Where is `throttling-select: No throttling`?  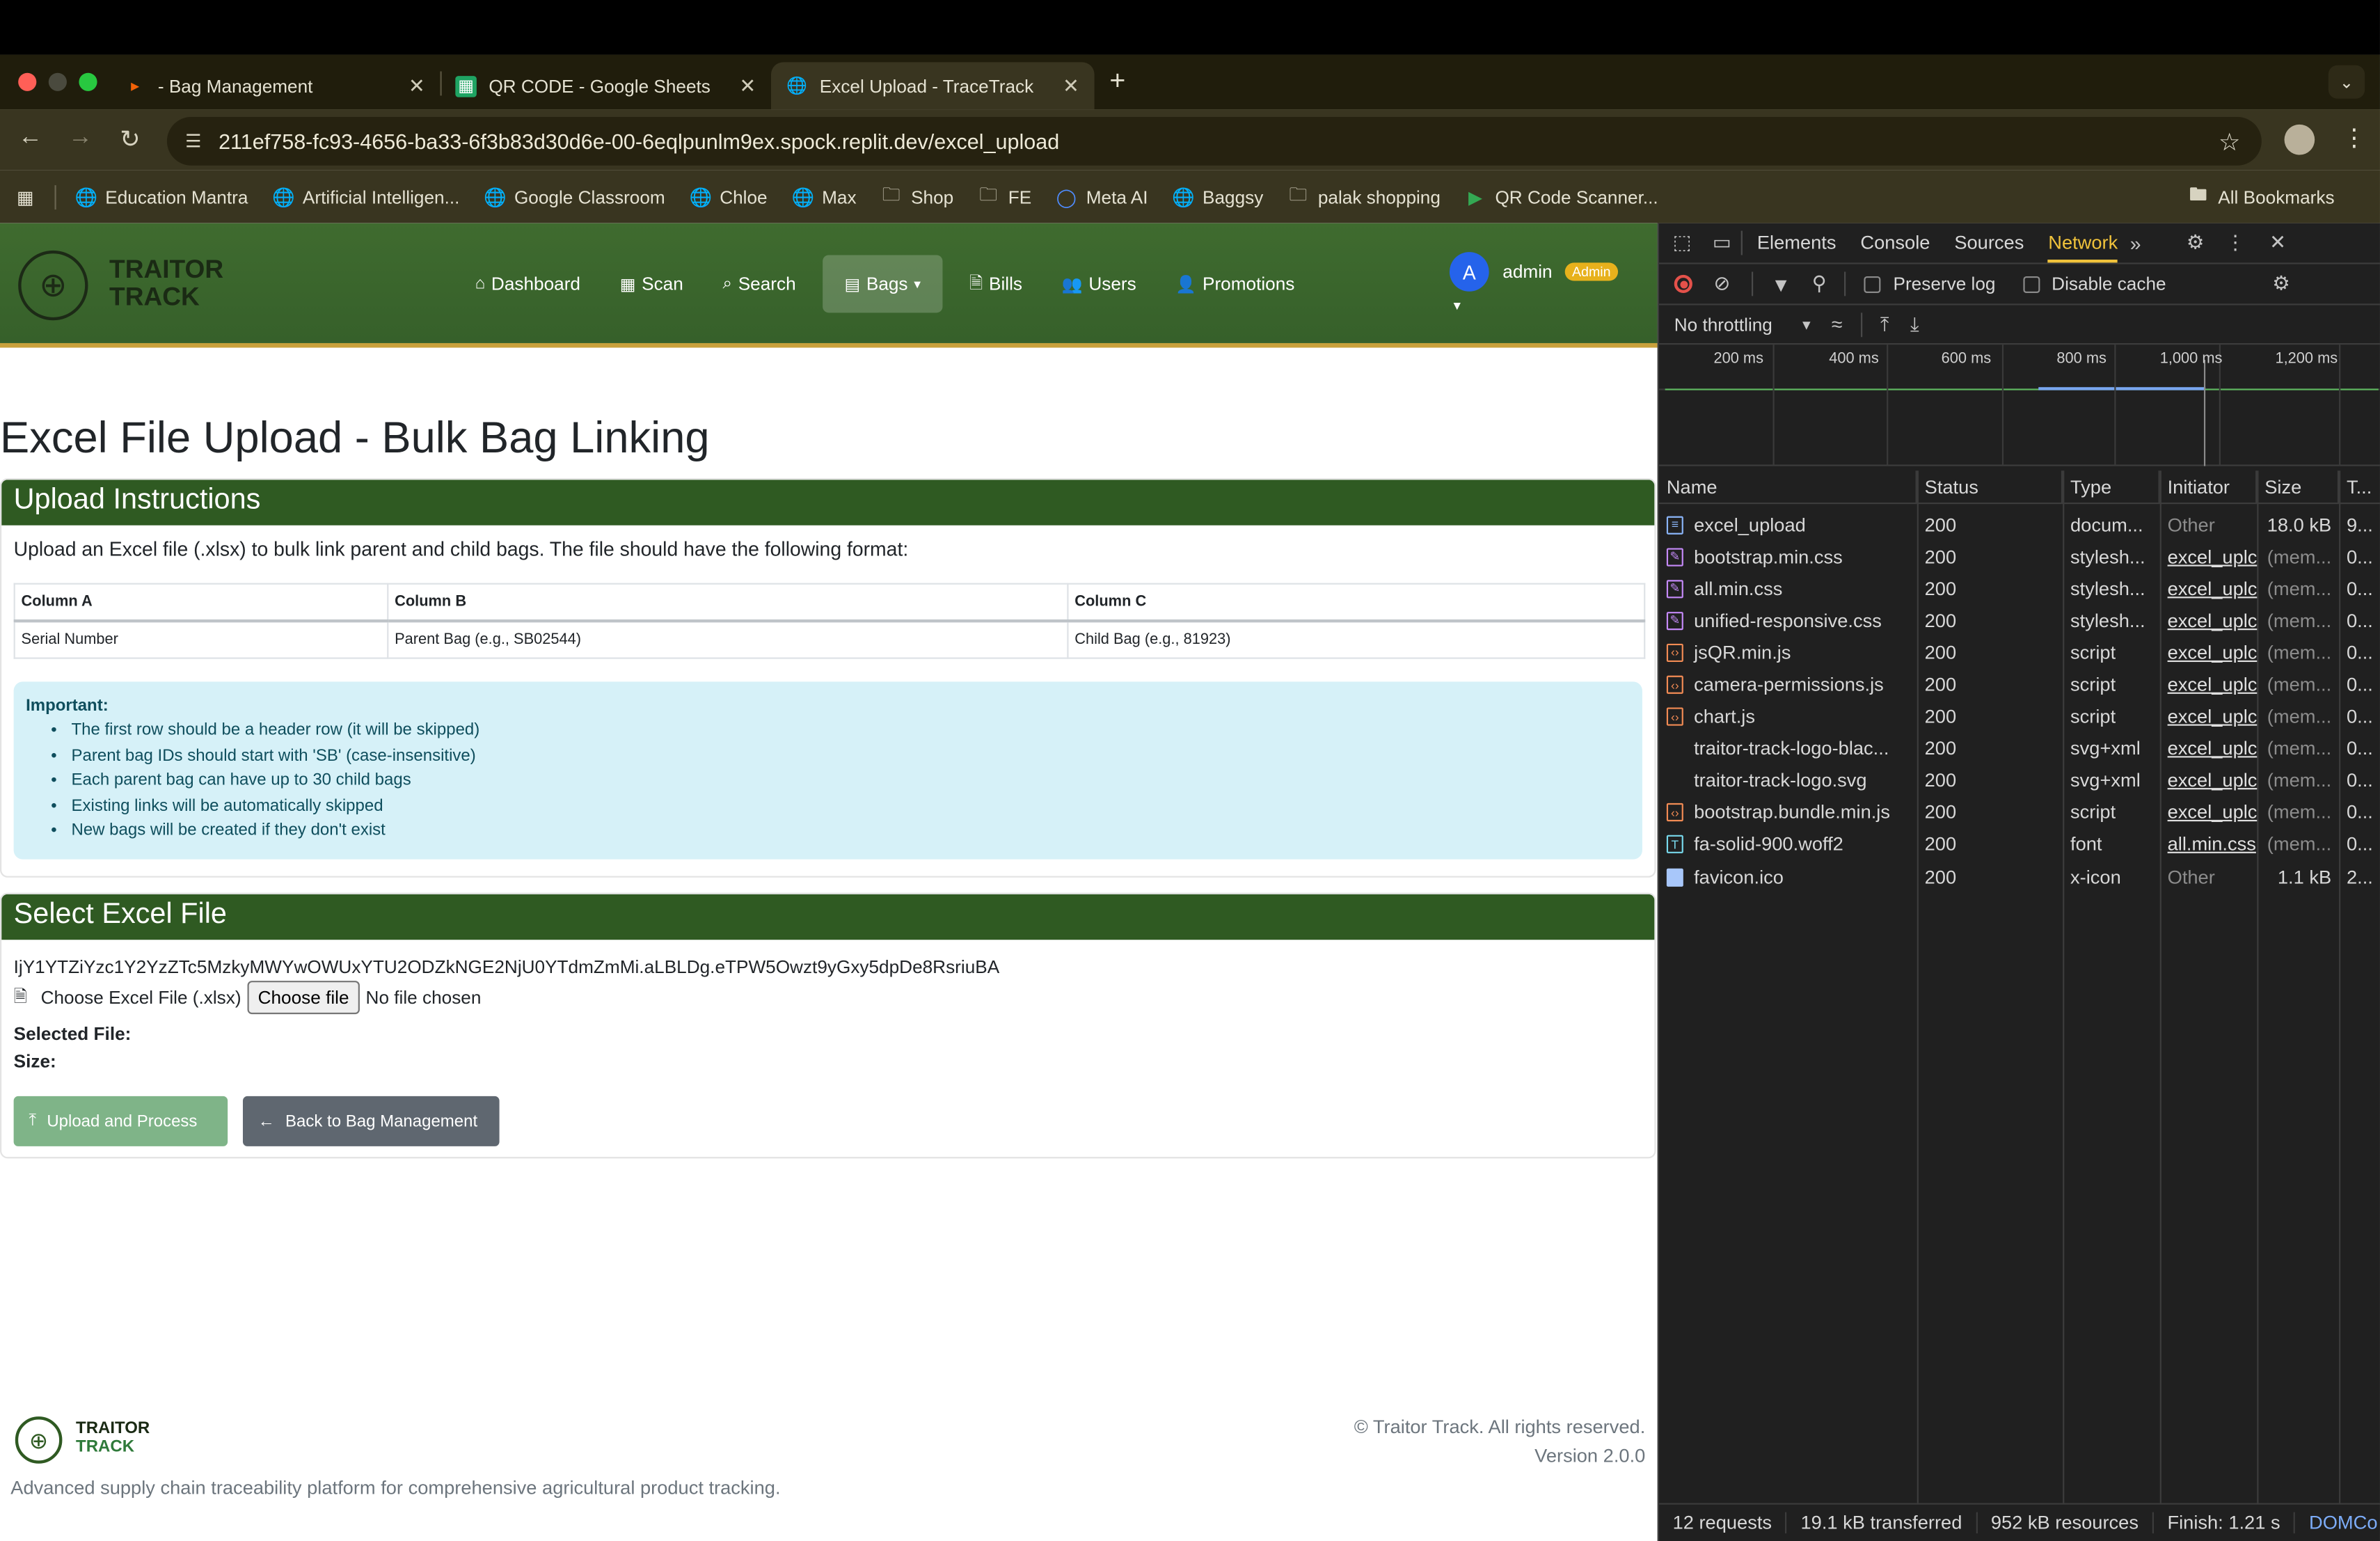 throttling-select: No throttling is located at coordinates (1723, 324).